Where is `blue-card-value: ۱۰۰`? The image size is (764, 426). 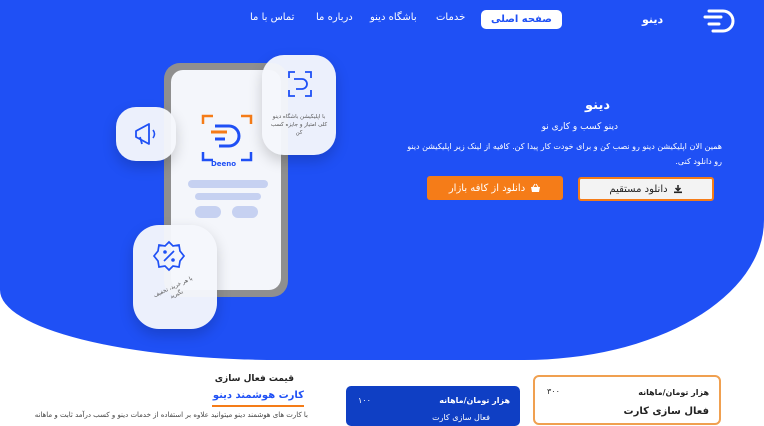 blue-card-value: ۱۰۰ is located at coordinates (364, 400).